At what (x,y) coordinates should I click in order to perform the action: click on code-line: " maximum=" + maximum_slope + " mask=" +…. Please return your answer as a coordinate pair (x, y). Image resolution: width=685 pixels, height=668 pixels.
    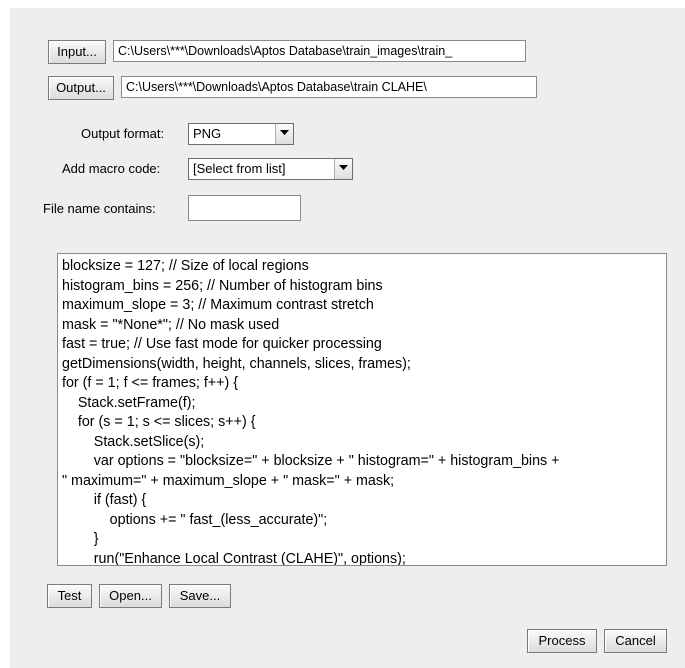
    Looking at the image, I should click on (228, 480).